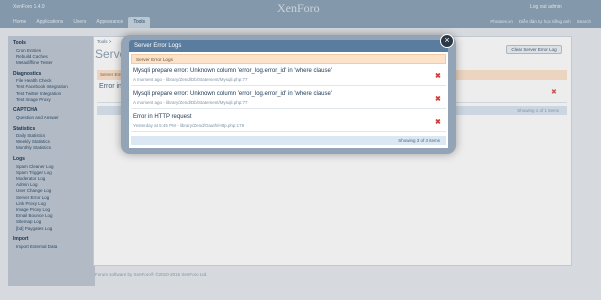  What do you see at coordinates (288, 46) in the screenshot?
I see `modal-title: Server Error Logs` at bounding box center [288, 46].